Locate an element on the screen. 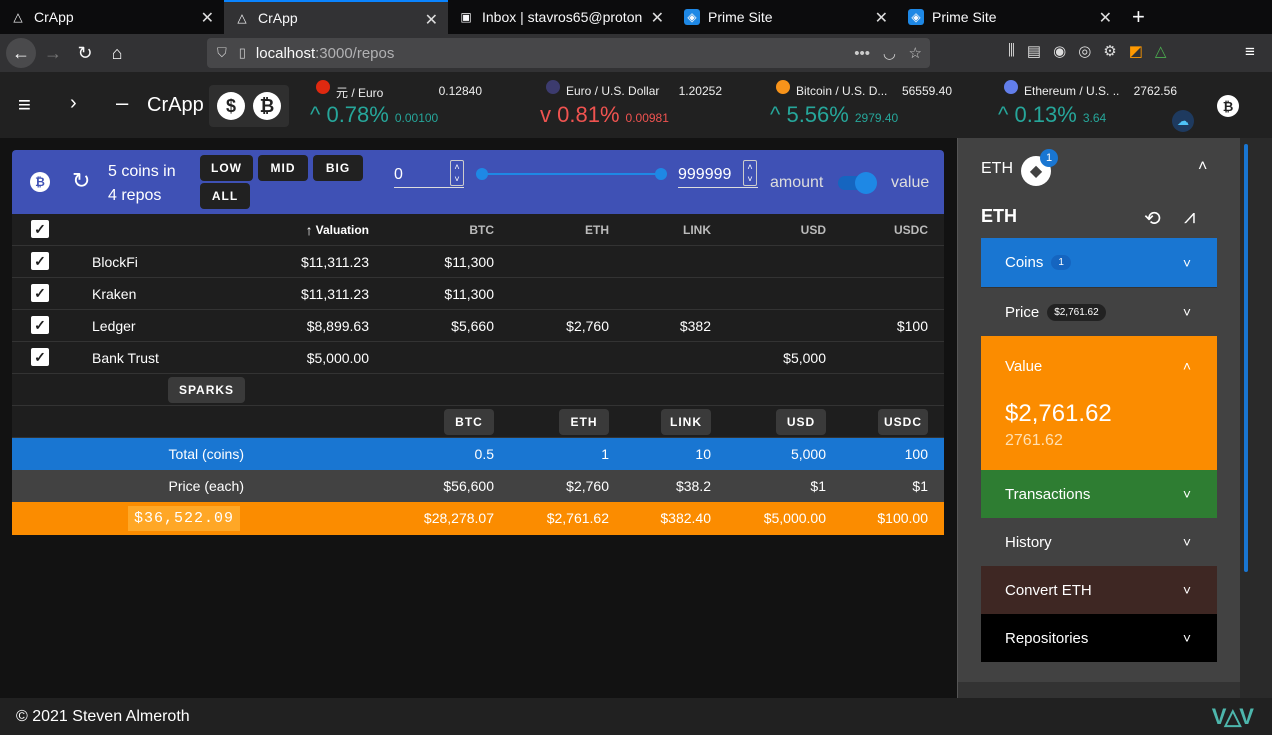 The width and height of the screenshot is (1272, 735). reload-icon: ↻ is located at coordinates (85, 53).